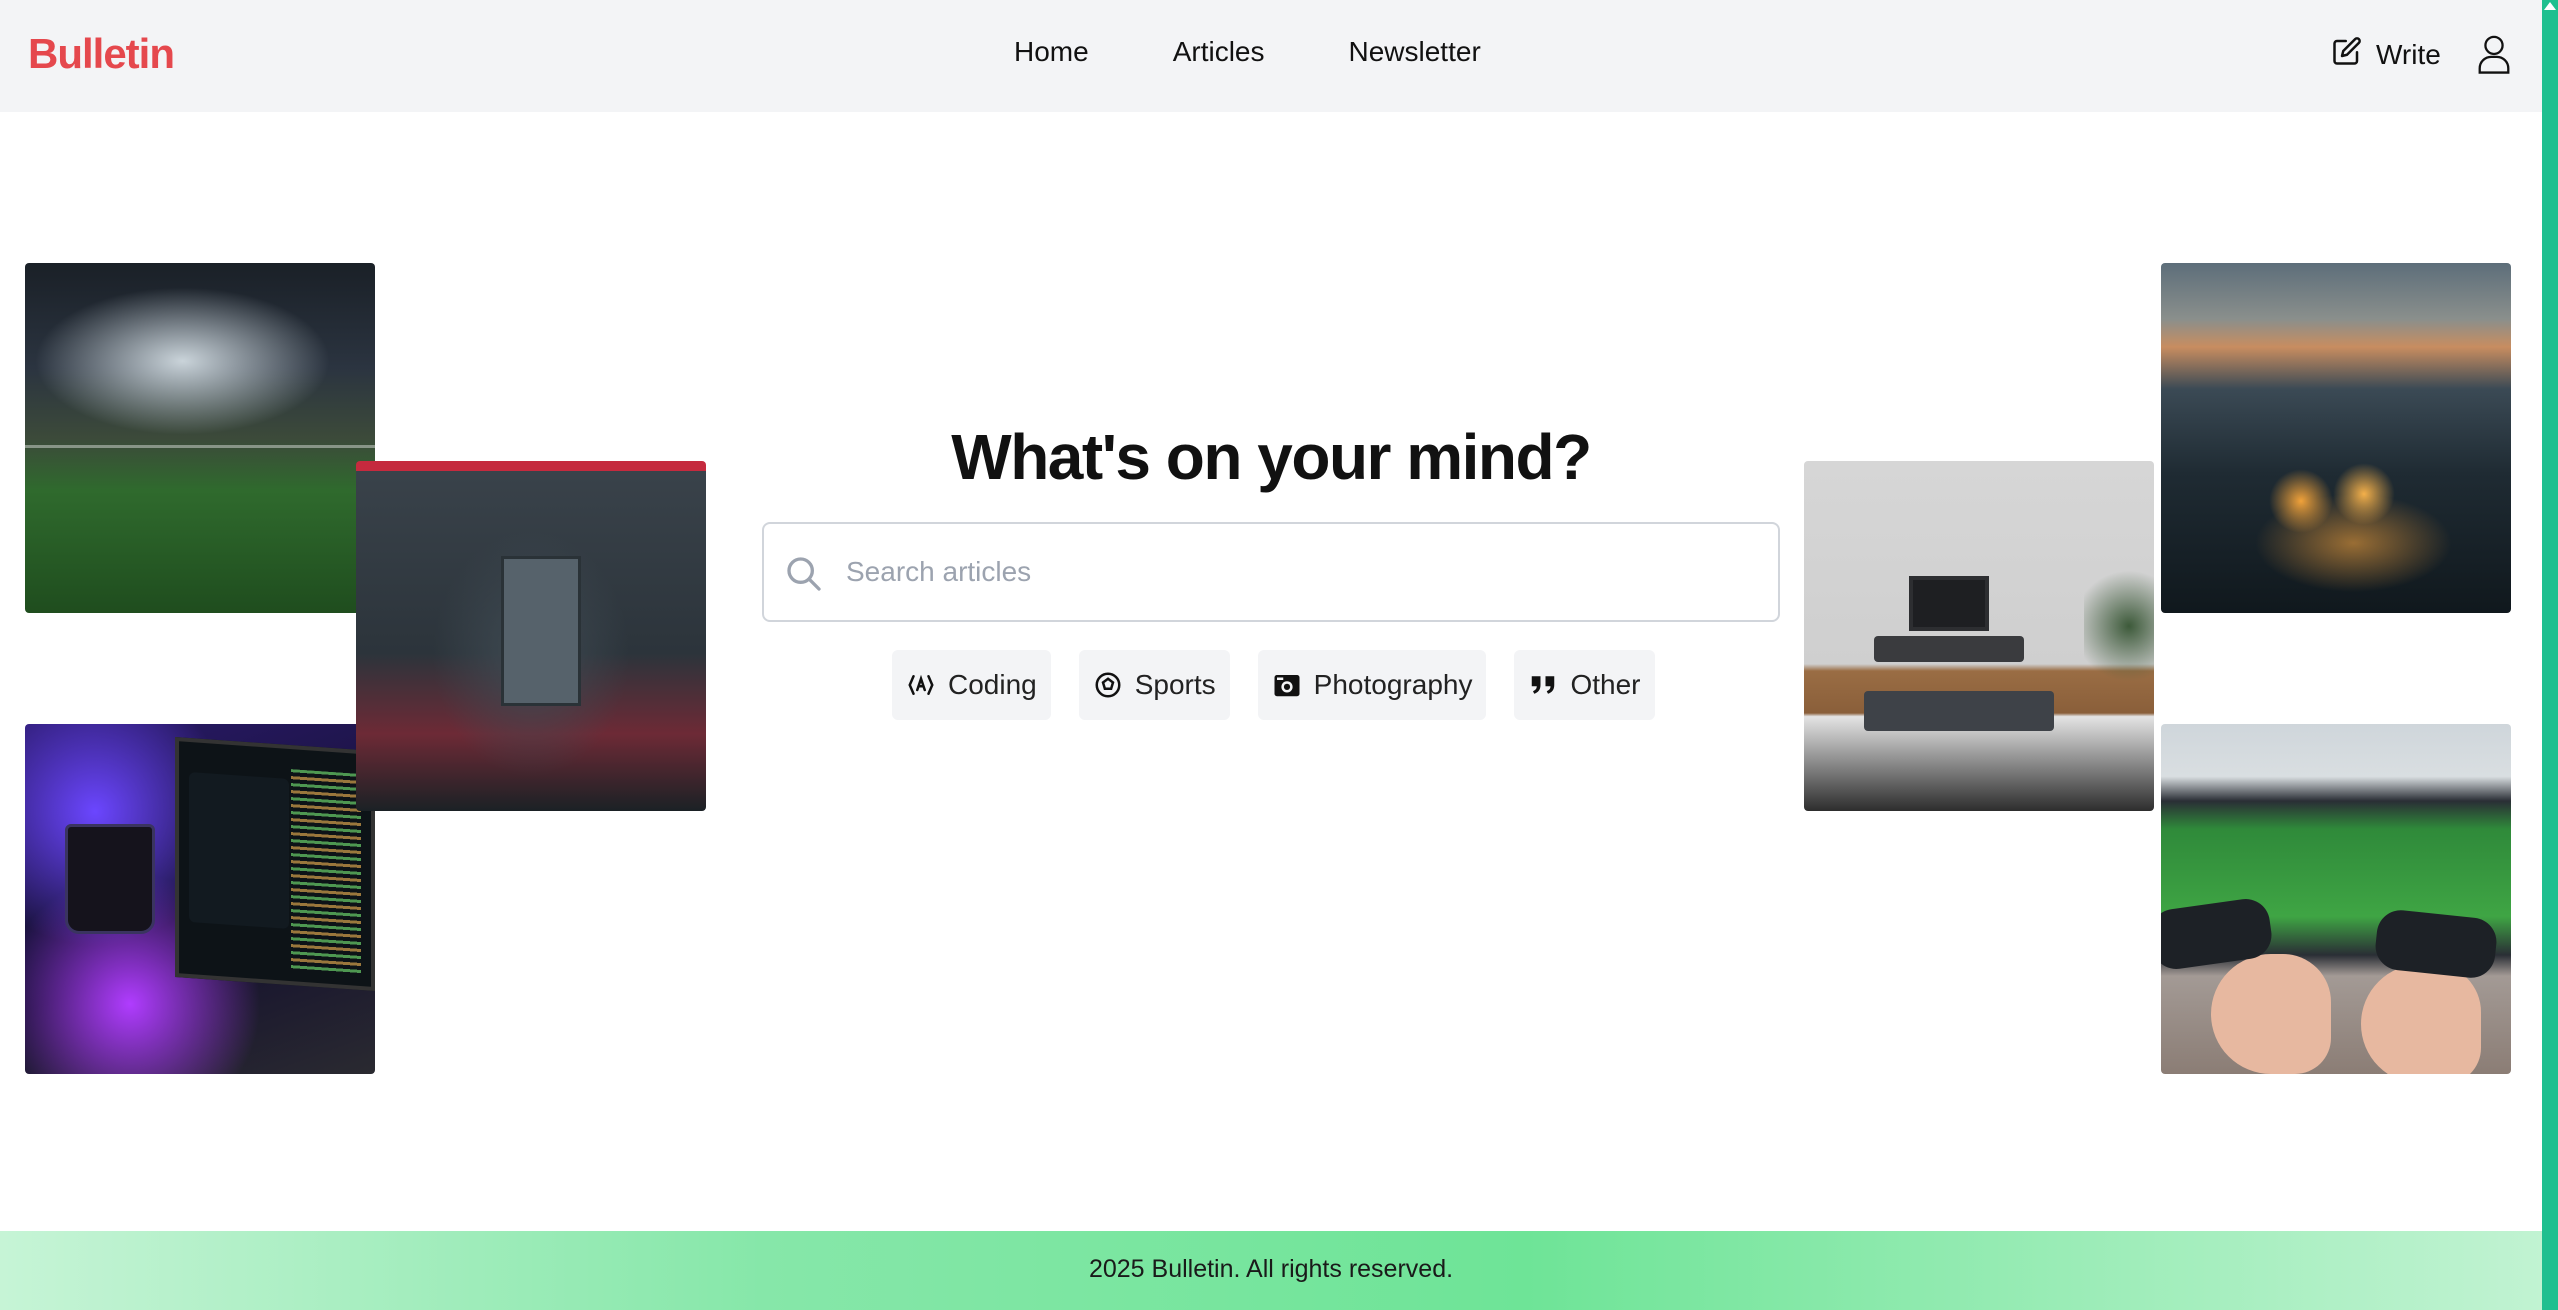 The image size is (2558, 1310). Describe the element at coordinates (541, 631) in the screenshot. I see `door-shape` at that location.